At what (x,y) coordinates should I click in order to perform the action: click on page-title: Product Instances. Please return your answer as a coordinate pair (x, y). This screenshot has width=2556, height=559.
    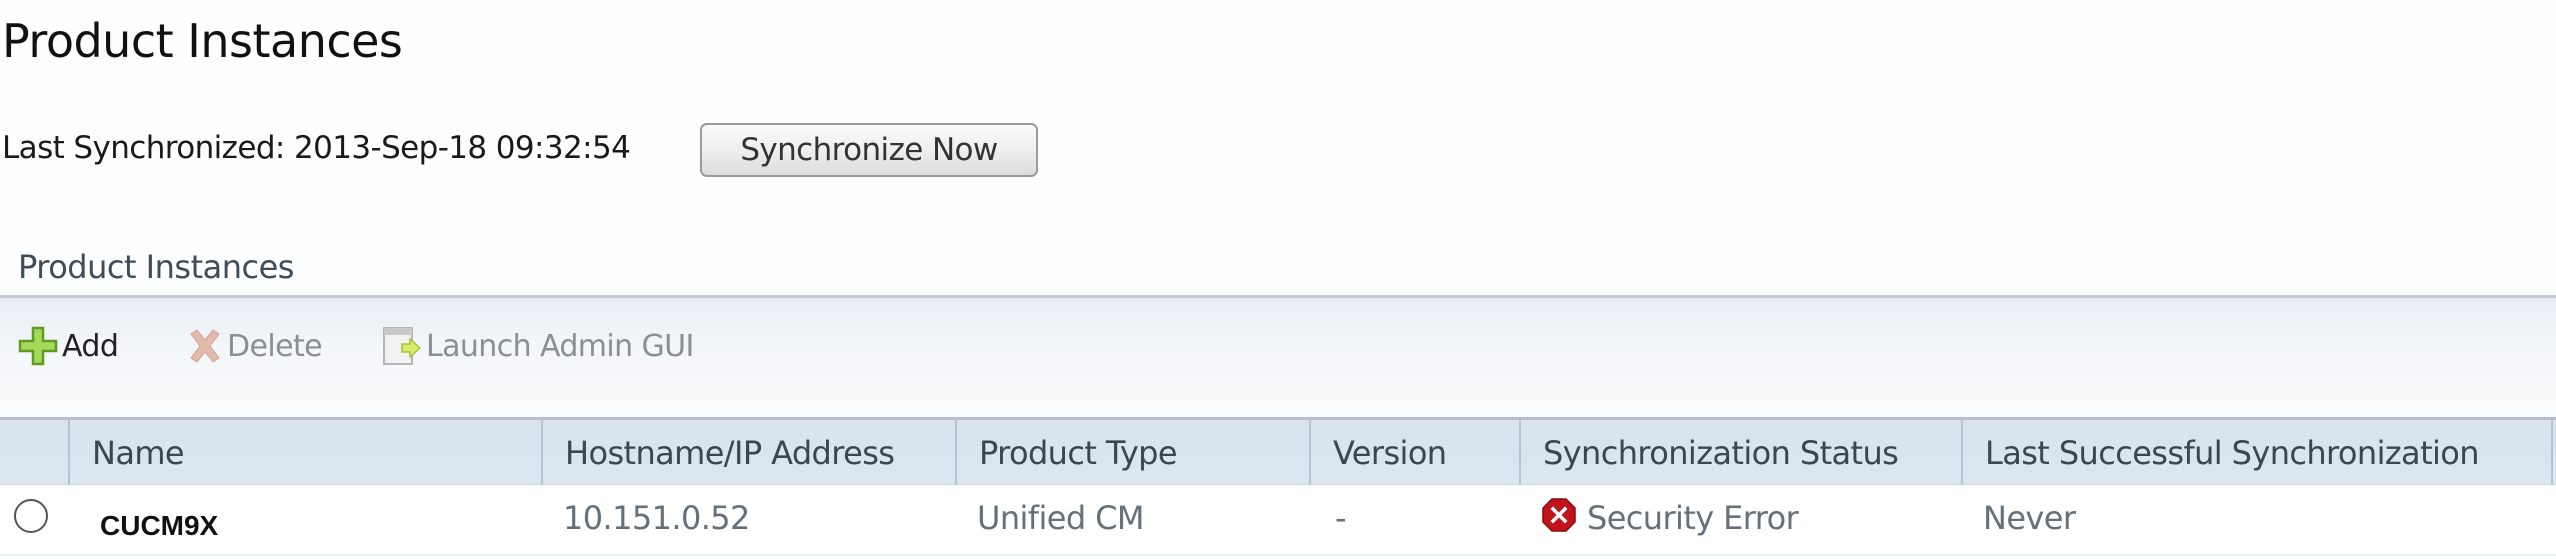
    Looking at the image, I should click on (202, 41).